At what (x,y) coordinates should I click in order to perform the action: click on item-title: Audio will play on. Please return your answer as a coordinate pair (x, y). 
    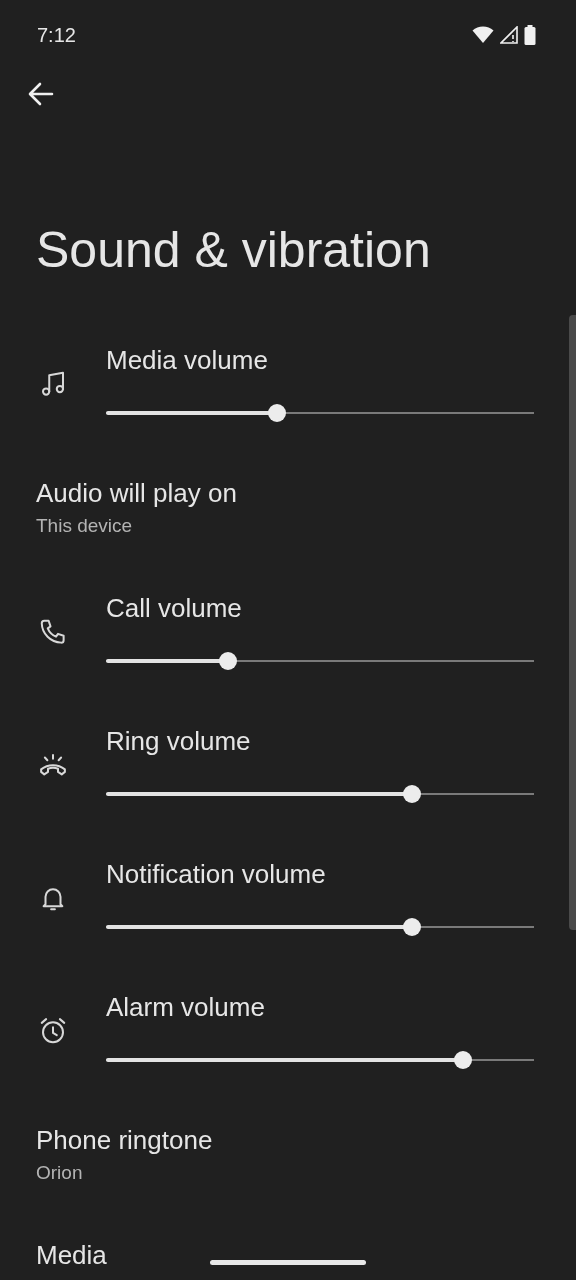
    Looking at the image, I should click on (136, 493).